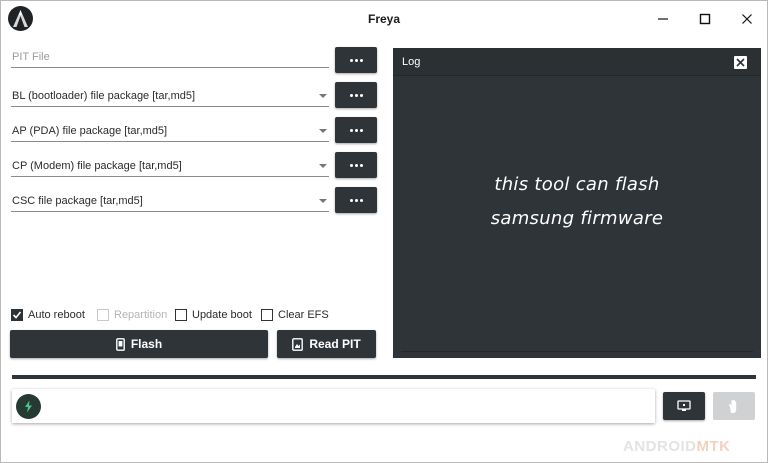 This screenshot has width=768, height=463. I want to click on minimize-icon, so click(663, 19).